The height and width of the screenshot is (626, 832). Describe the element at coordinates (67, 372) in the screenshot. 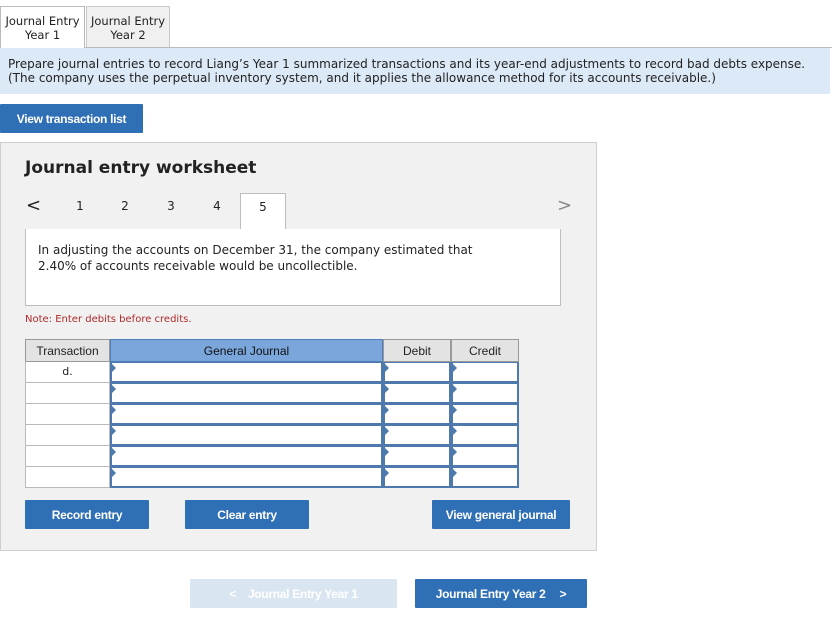

I see `transaction-cell: d.` at that location.